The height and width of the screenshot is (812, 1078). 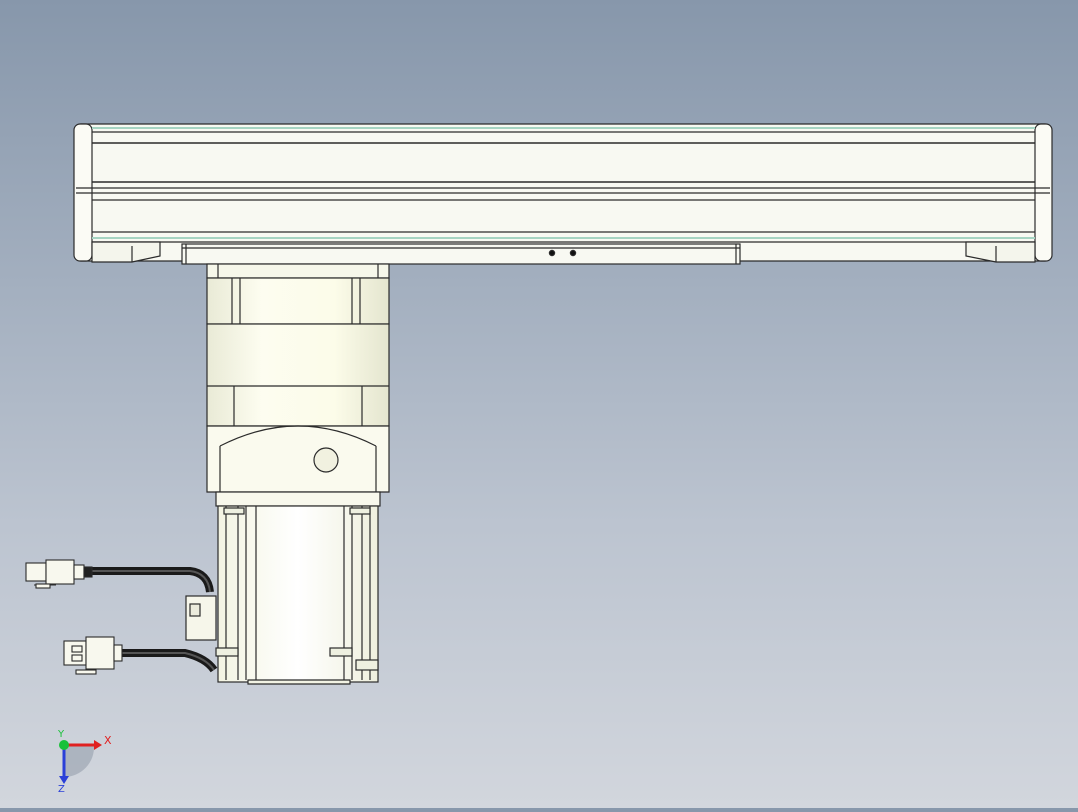 What do you see at coordinates (59, 574) in the screenshot?
I see `power-connector` at bounding box center [59, 574].